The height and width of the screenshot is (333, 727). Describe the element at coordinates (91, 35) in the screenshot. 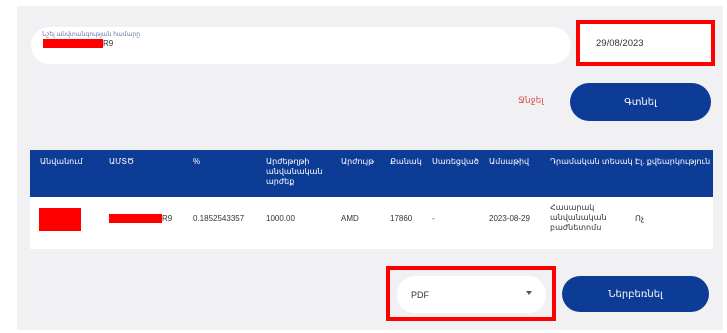

I see `security-number-label: Նշել անվտանգության համարը` at that location.